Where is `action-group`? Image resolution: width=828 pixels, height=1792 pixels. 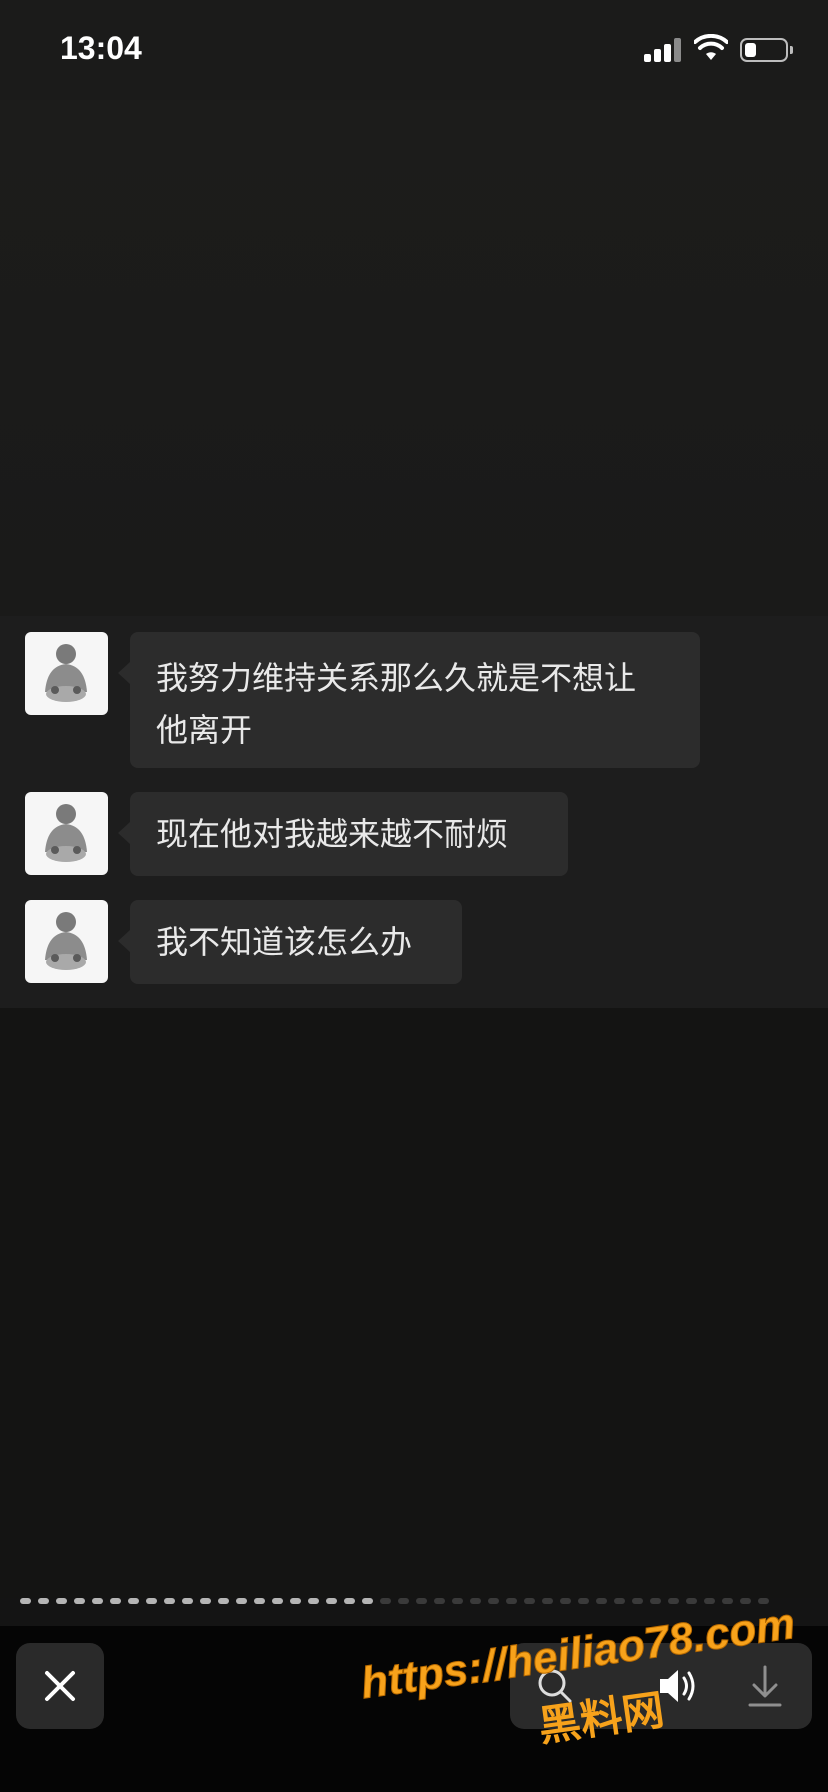
action-group is located at coordinates (661, 1686).